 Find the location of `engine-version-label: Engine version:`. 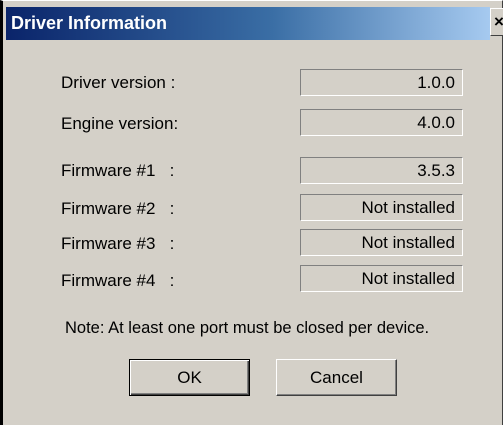

engine-version-label: Engine version: is located at coordinates (120, 123).